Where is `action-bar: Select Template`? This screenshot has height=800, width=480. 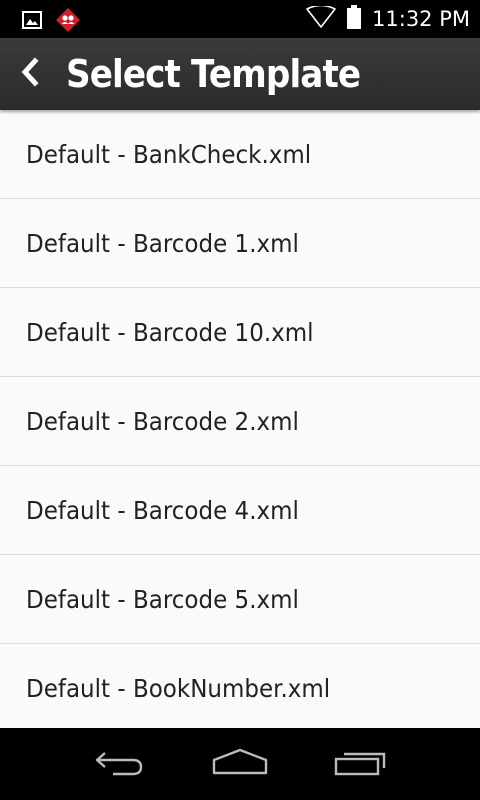
action-bar: Select Template is located at coordinates (240, 74).